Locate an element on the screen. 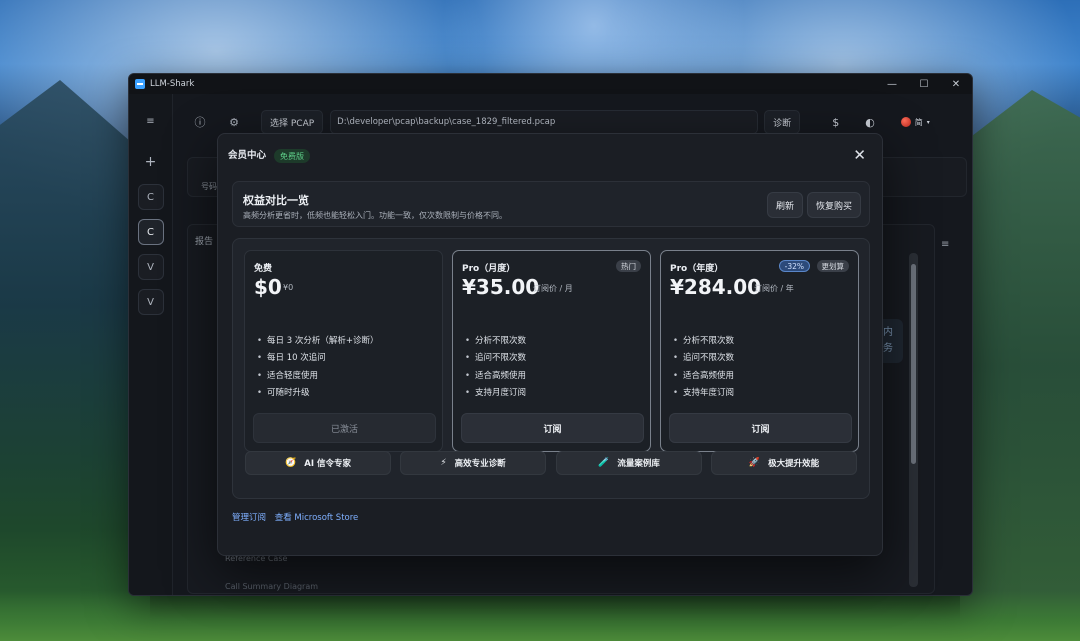 This screenshot has width=1080, height=641. perk-case-library: 🧪 流量案例库 is located at coordinates (629, 463).